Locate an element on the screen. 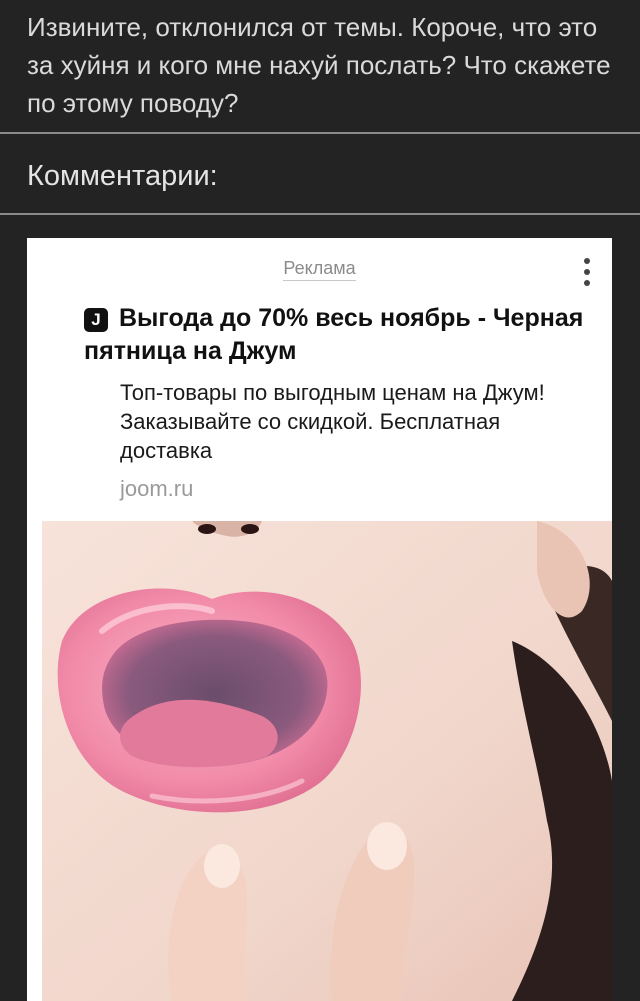 This screenshot has width=640, height=1001. kebab-menu-icon is located at coordinates (587, 273).